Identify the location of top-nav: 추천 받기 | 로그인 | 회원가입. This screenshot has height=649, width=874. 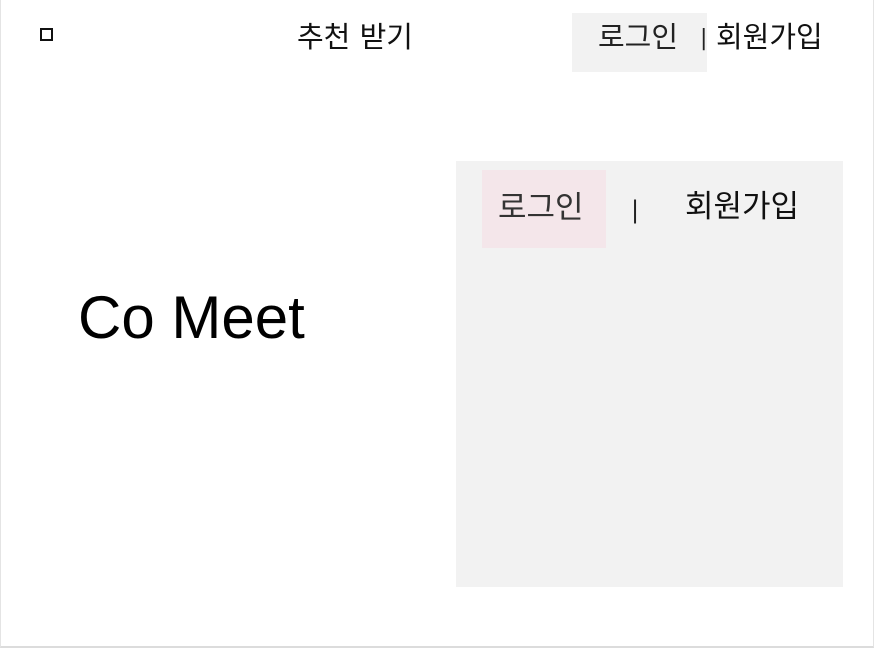
(437, 40).